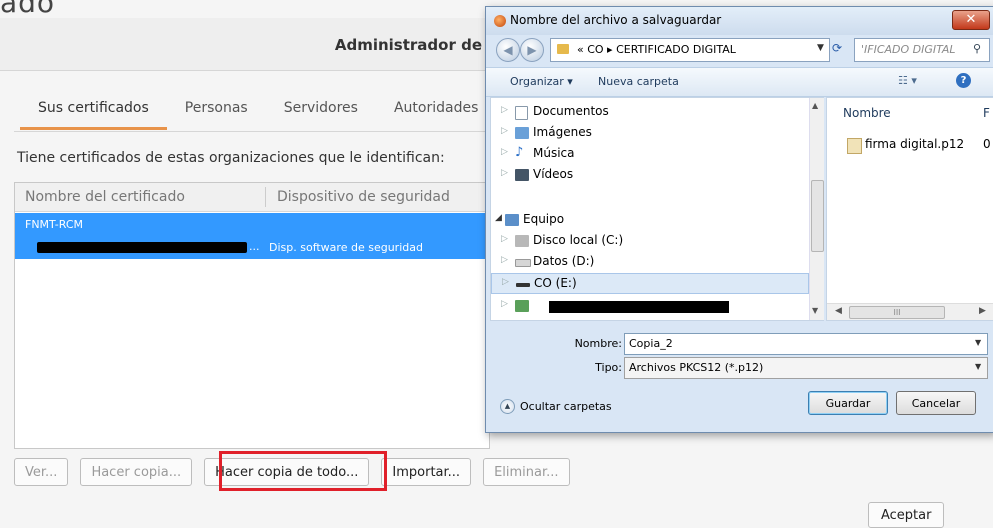 The height and width of the screenshot is (528, 993). Describe the element at coordinates (650, 241) in the screenshot. I see `nav-item-local-disk: ▷ Disco local (C:)` at that location.